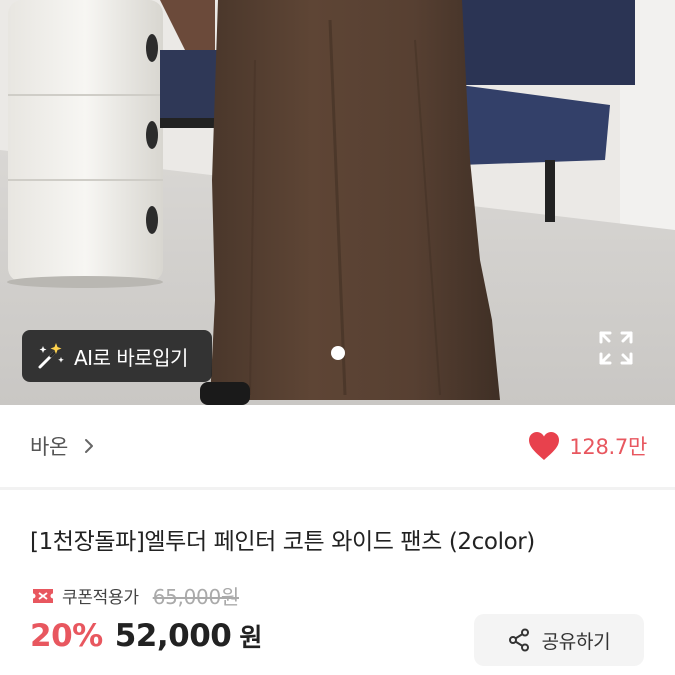 The height and width of the screenshot is (675, 675). I want to click on sale-price: 52,000, so click(173, 636).